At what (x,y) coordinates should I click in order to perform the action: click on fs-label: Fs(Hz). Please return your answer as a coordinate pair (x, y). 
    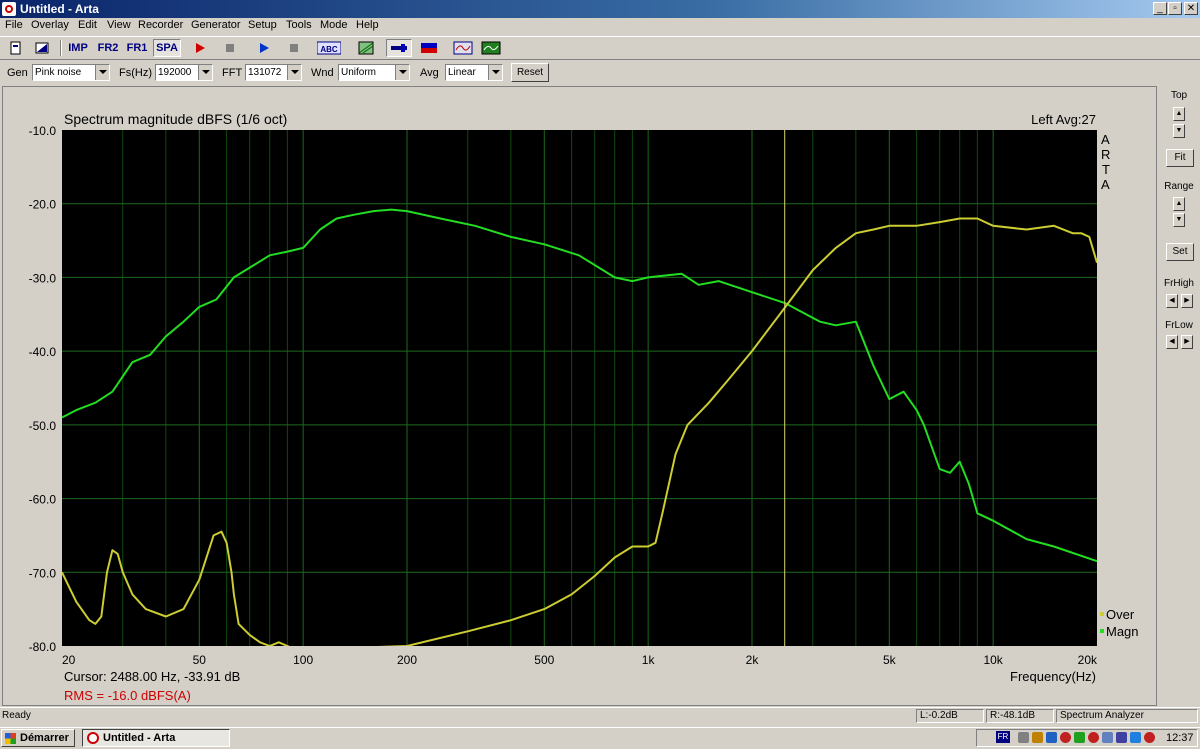
    Looking at the image, I should click on (135, 73).